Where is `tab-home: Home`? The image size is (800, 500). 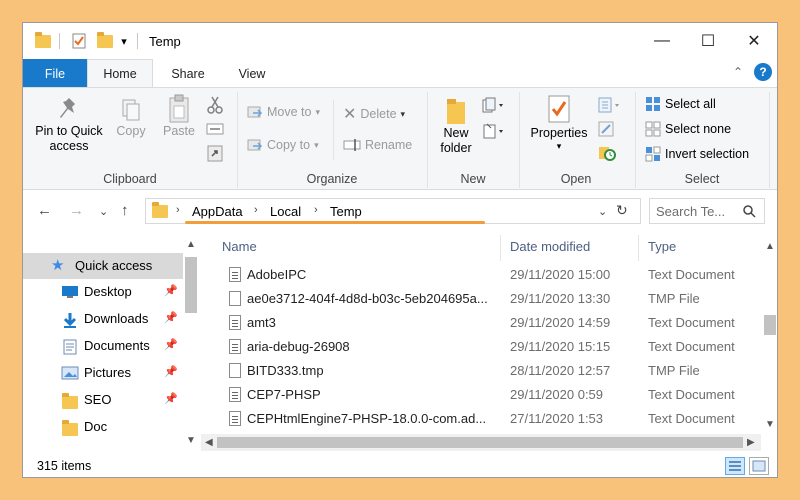 tab-home: Home is located at coordinates (120, 73).